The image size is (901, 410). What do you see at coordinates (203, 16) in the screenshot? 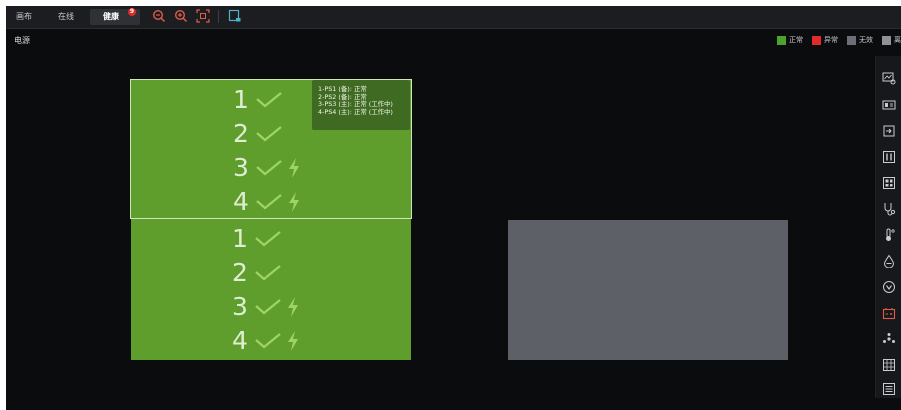
I see `fit-screen-icon` at bounding box center [203, 16].